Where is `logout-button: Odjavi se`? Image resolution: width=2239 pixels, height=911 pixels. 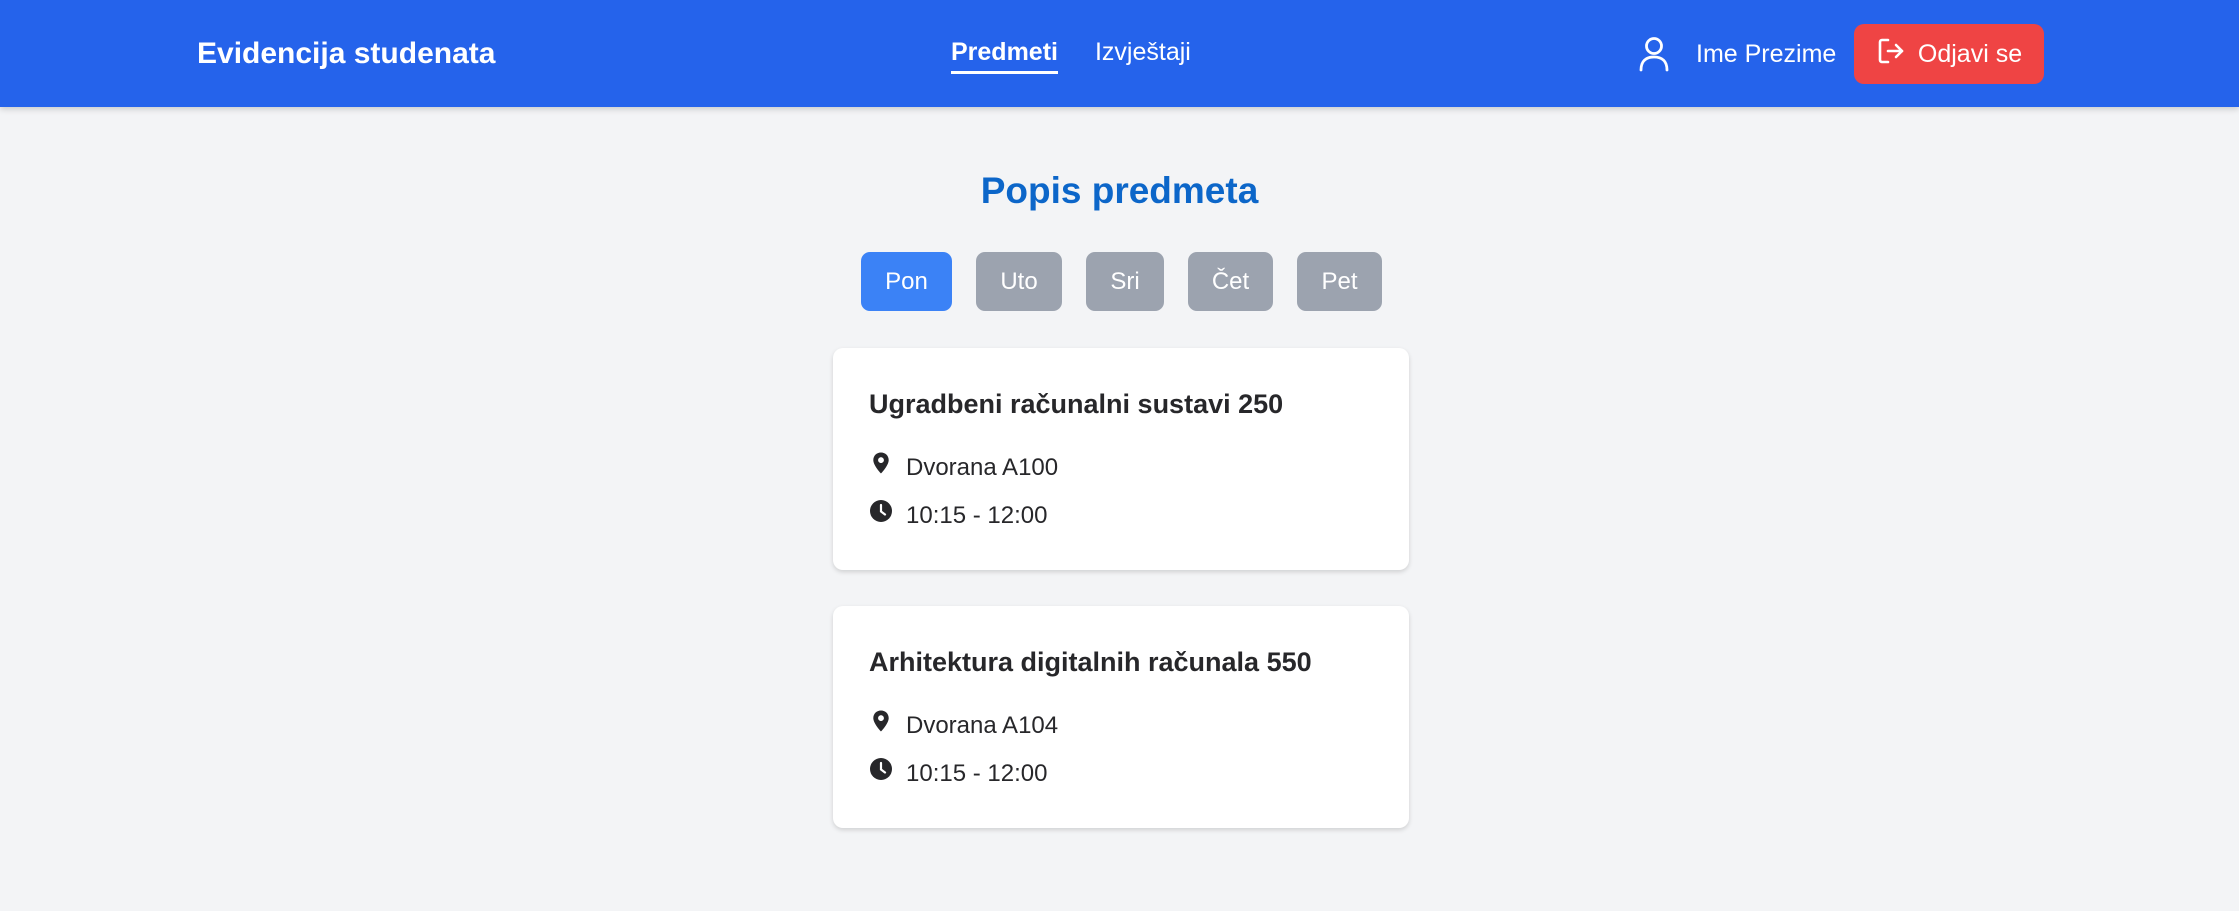
logout-button: Odjavi se is located at coordinates (1949, 54).